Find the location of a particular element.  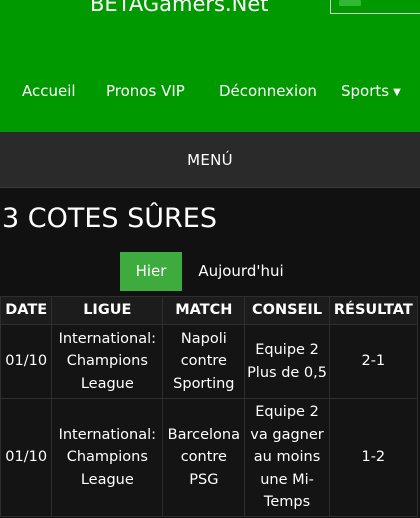

cell-match: Barcelona contre PSG is located at coordinates (204, 457).